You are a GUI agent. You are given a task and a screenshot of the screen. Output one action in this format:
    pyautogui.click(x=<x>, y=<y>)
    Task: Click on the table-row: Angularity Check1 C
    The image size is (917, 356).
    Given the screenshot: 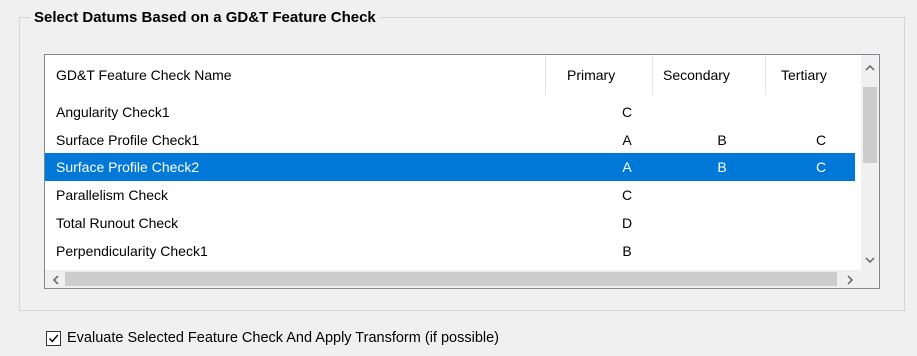 What is the action you would take?
    pyautogui.click(x=450, y=112)
    